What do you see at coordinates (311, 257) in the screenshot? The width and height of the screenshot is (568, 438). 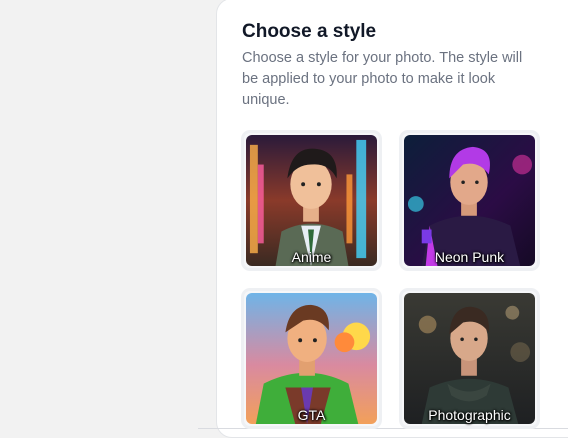 I see `style-label-anime: Anime` at bounding box center [311, 257].